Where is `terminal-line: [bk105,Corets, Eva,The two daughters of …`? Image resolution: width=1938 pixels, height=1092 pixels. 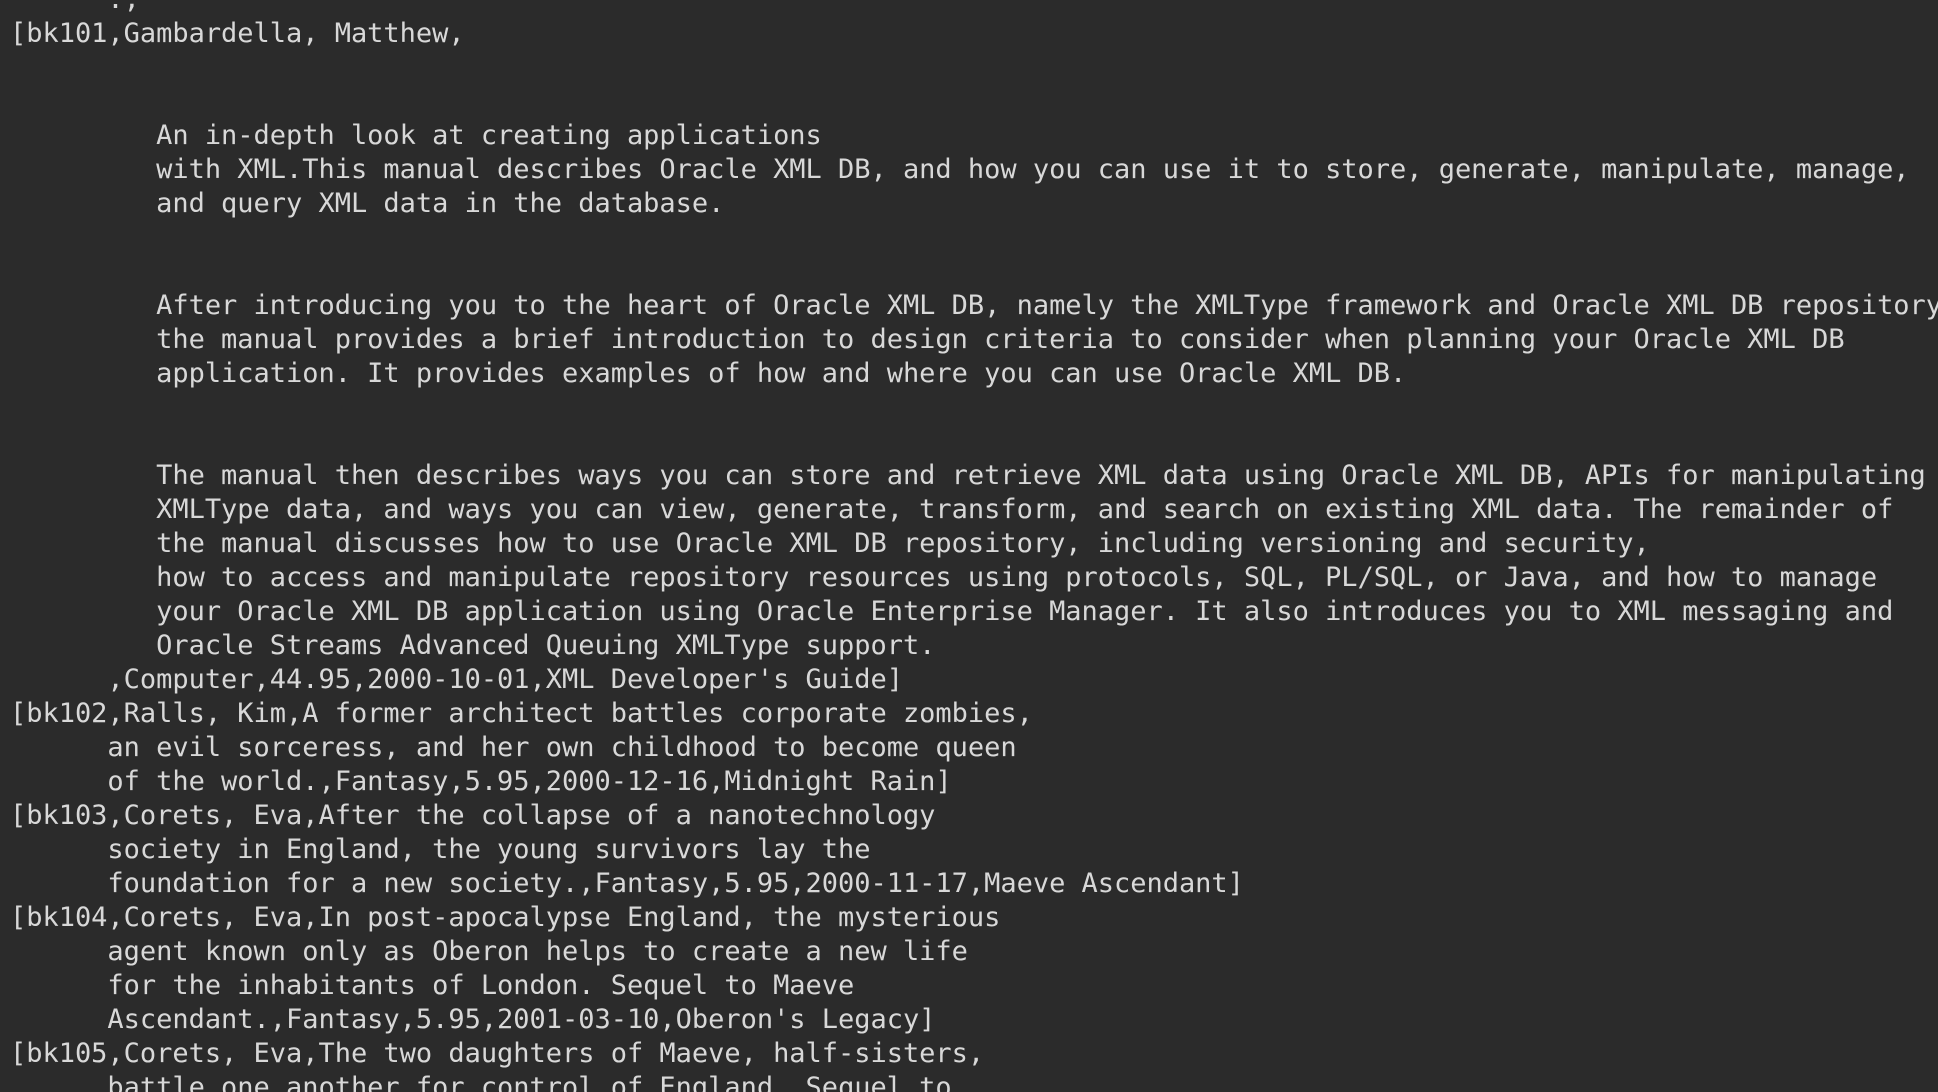
terminal-line: [bk105,Corets, Eva,The two daughters of … is located at coordinates (497, 1053).